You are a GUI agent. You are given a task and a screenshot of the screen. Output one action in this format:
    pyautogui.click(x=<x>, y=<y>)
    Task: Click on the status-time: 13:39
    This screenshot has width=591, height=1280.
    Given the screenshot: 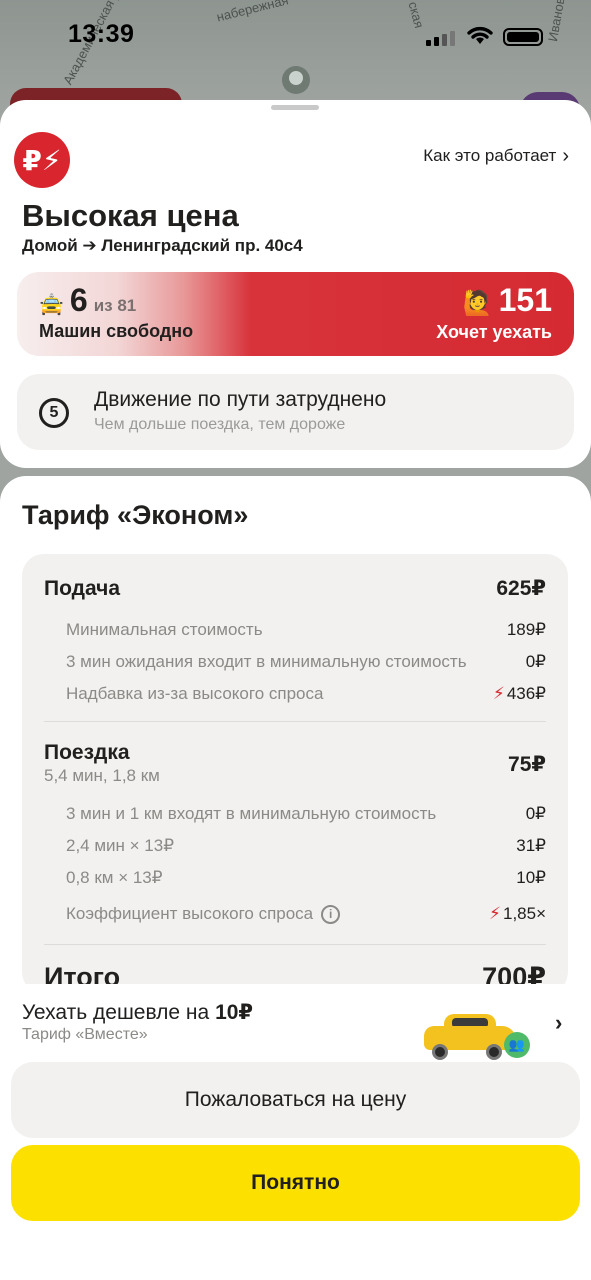 What is the action you would take?
    pyautogui.click(x=101, y=34)
    